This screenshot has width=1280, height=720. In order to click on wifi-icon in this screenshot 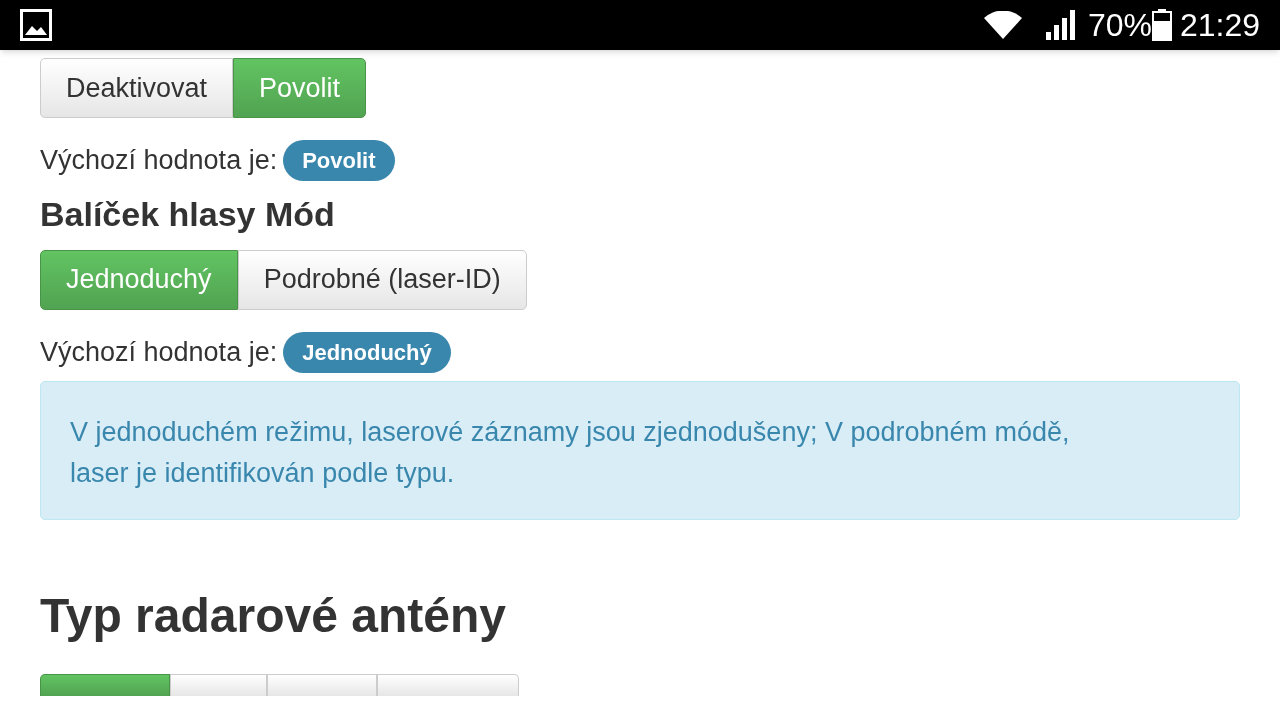, I will do `click(1002, 25)`.